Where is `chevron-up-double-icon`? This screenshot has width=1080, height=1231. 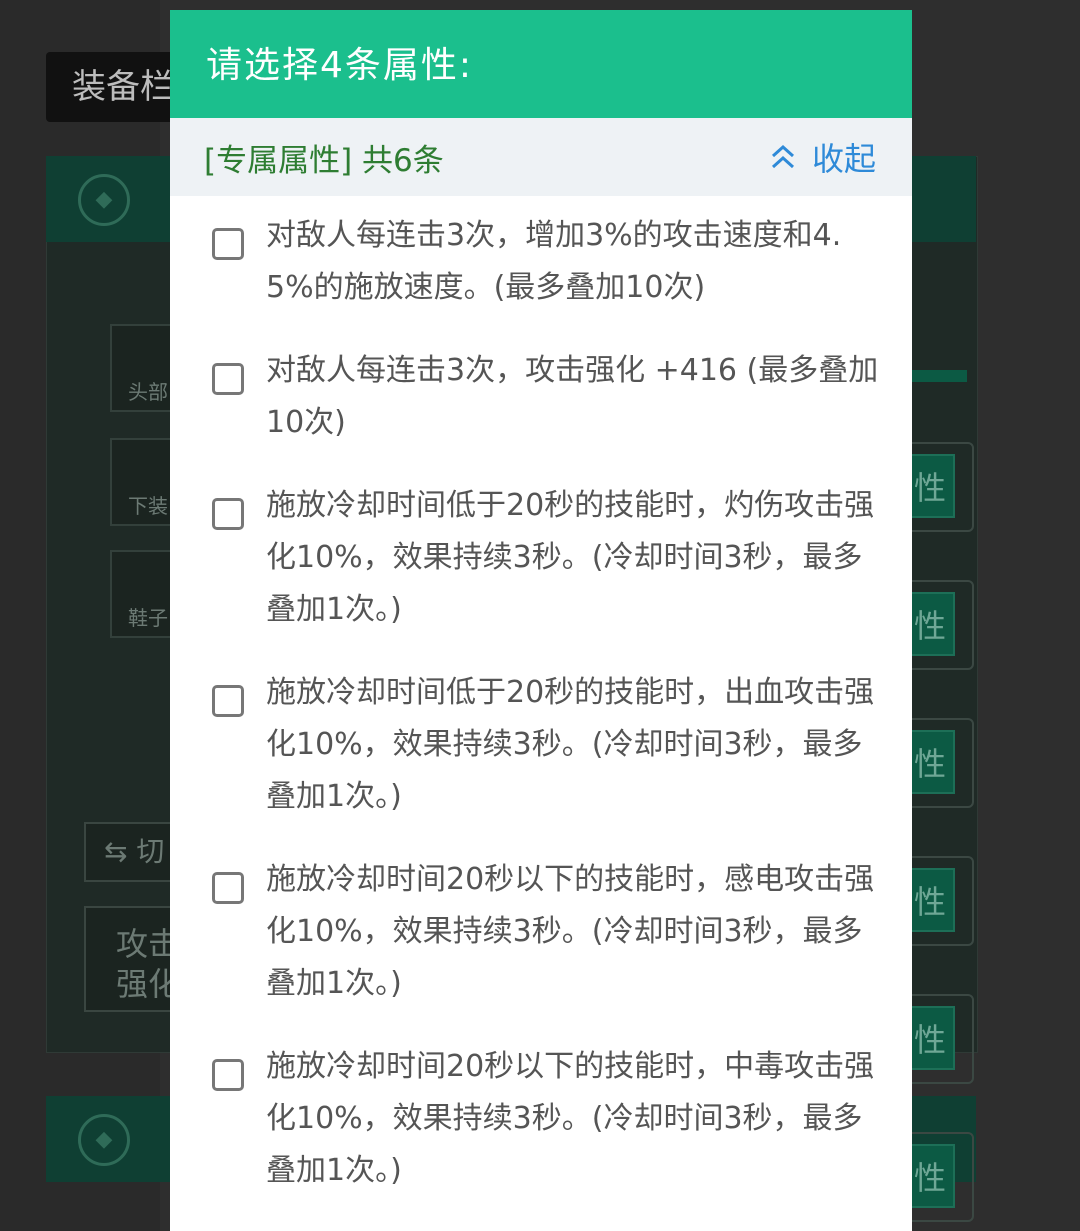 chevron-up-double-icon is located at coordinates (782, 156).